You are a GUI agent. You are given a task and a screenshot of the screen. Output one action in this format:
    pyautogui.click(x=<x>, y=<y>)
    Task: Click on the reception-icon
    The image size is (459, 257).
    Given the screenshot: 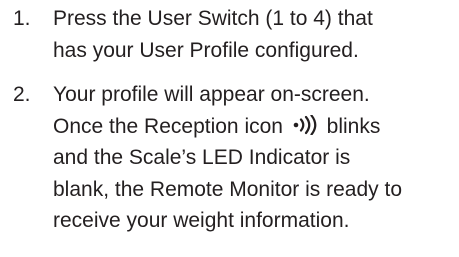 What is the action you would take?
    pyautogui.click(x=305, y=124)
    